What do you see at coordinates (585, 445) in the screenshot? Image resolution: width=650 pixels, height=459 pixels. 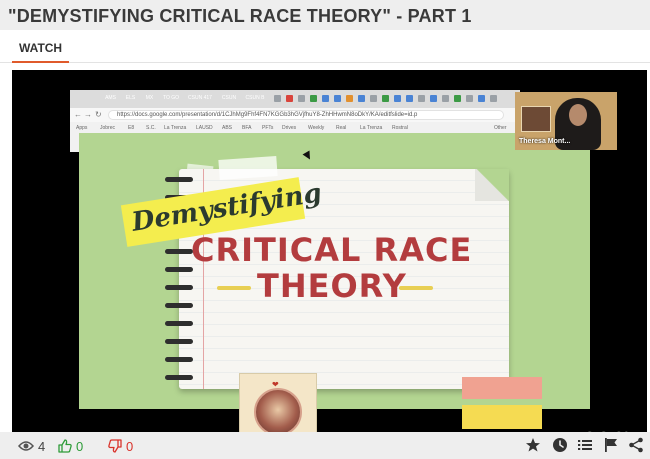 I see `list-icon` at bounding box center [585, 445].